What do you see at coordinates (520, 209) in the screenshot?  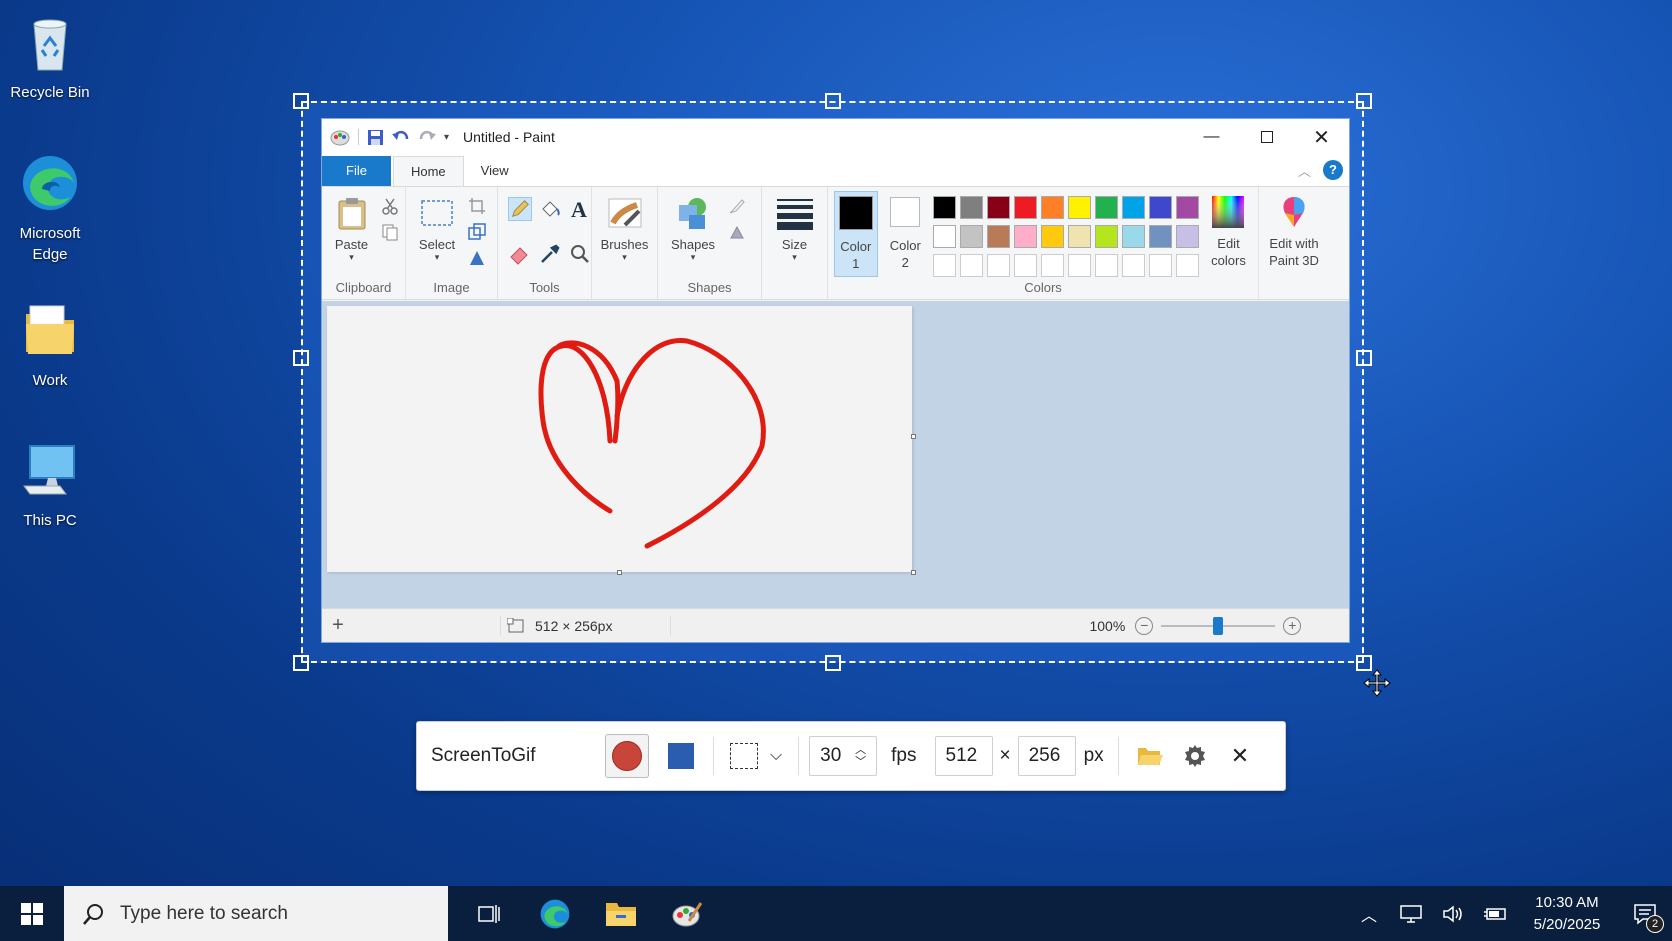 I see `pencil-icon` at bounding box center [520, 209].